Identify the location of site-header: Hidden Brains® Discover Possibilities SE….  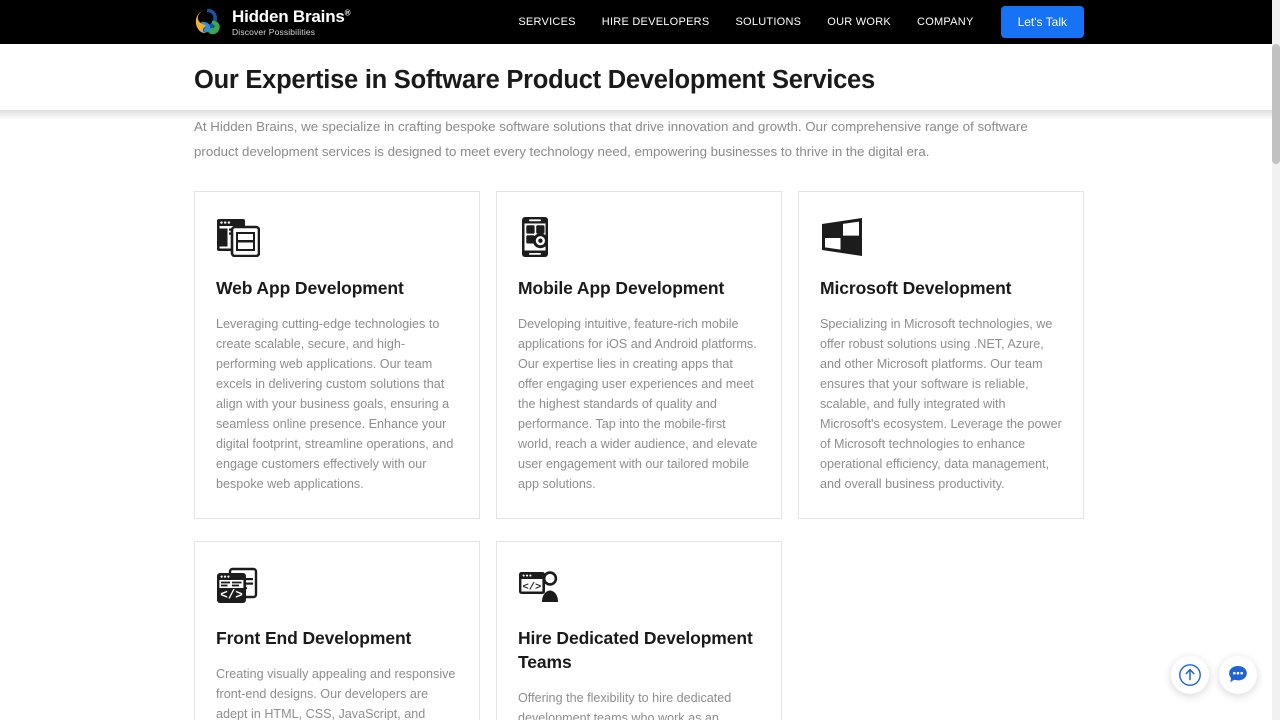
(640, 22).